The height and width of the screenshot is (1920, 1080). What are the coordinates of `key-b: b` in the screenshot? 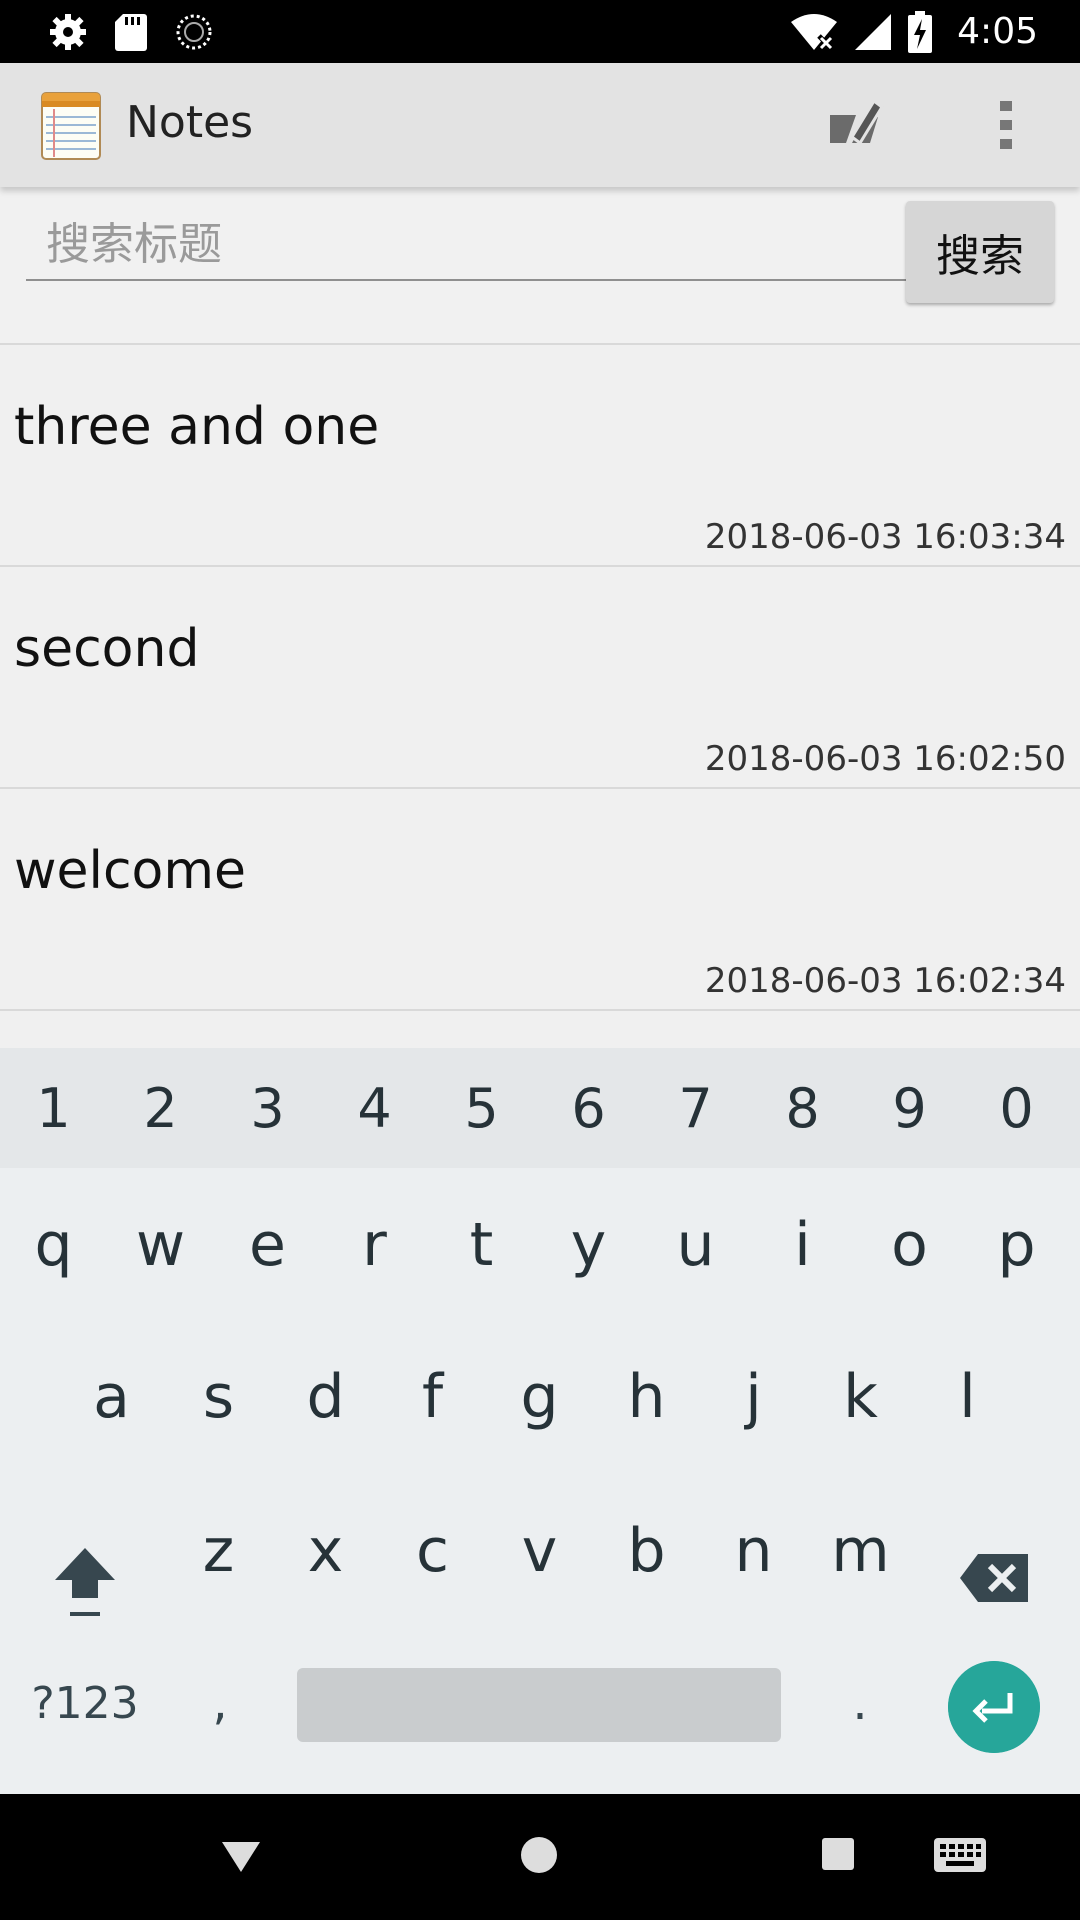 It's located at (646, 1551).